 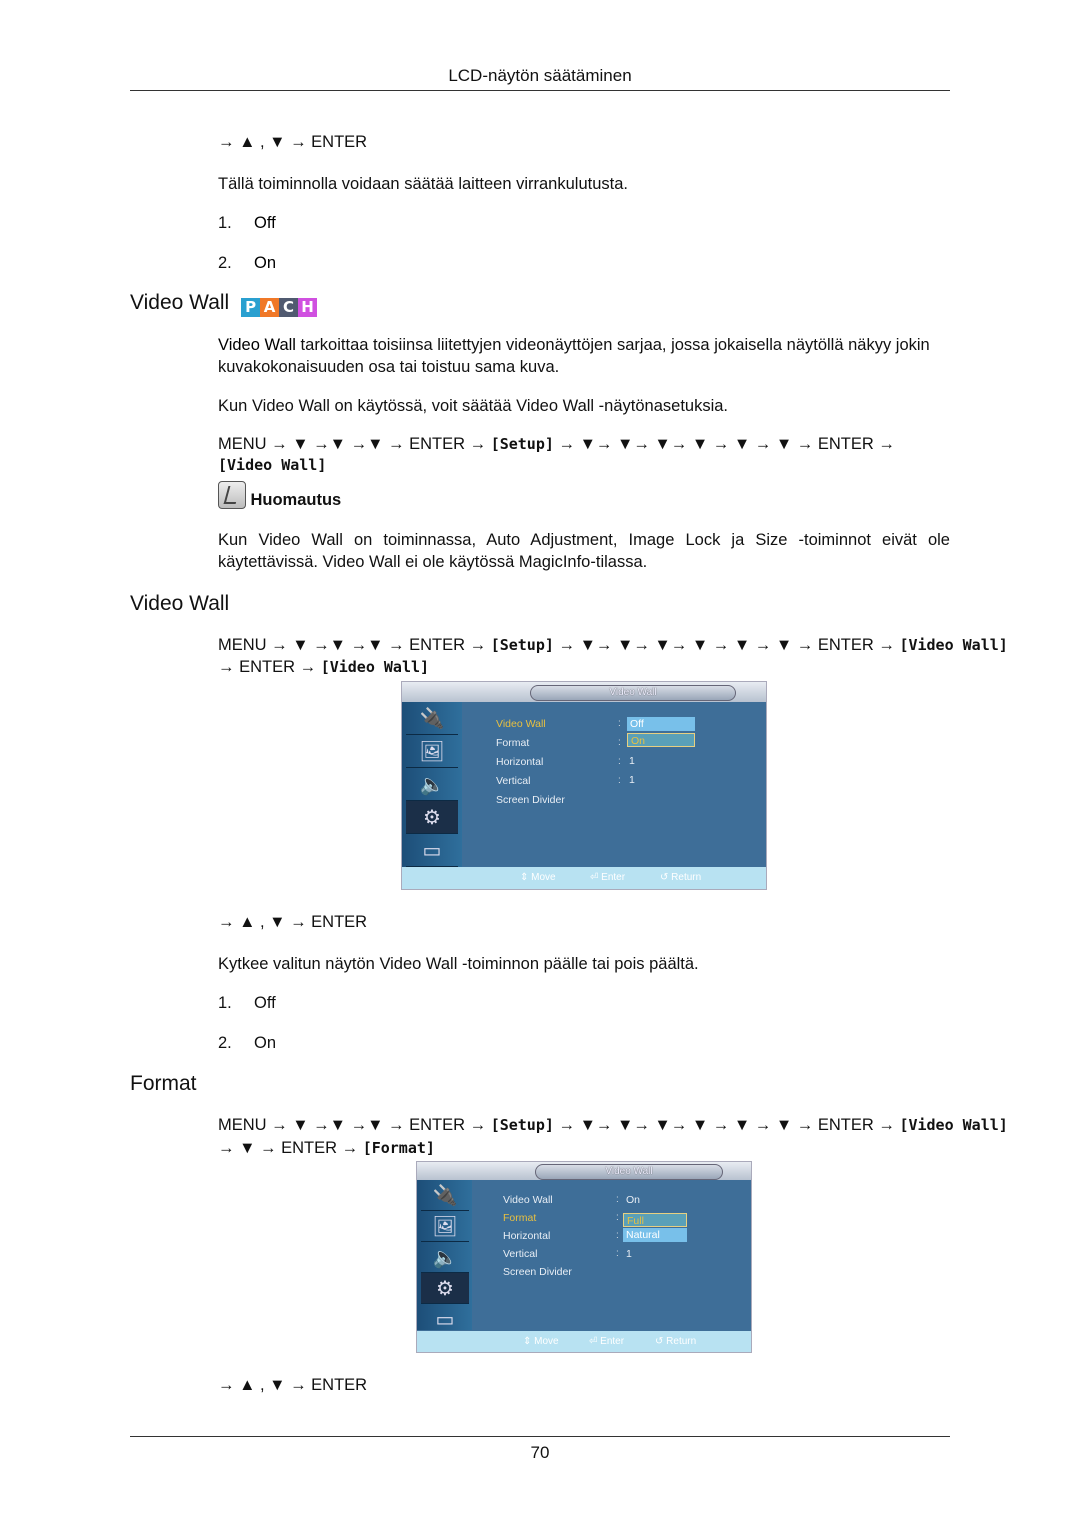 I want to click on page-number: 70, so click(x=540, y=1452).